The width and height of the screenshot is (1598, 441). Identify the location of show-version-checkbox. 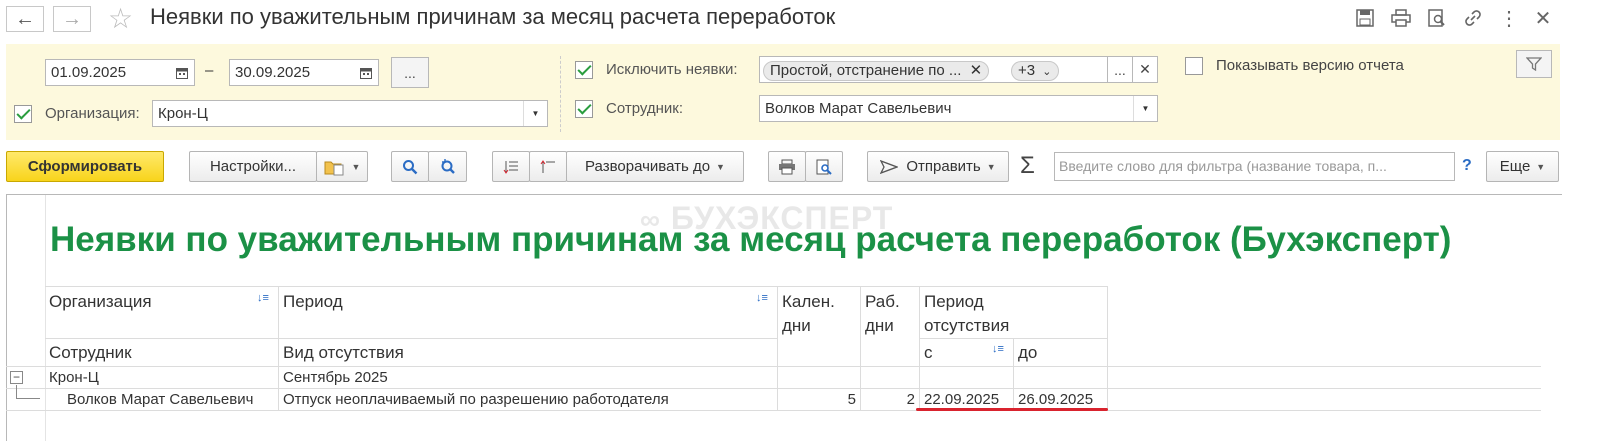
(1194, 66).